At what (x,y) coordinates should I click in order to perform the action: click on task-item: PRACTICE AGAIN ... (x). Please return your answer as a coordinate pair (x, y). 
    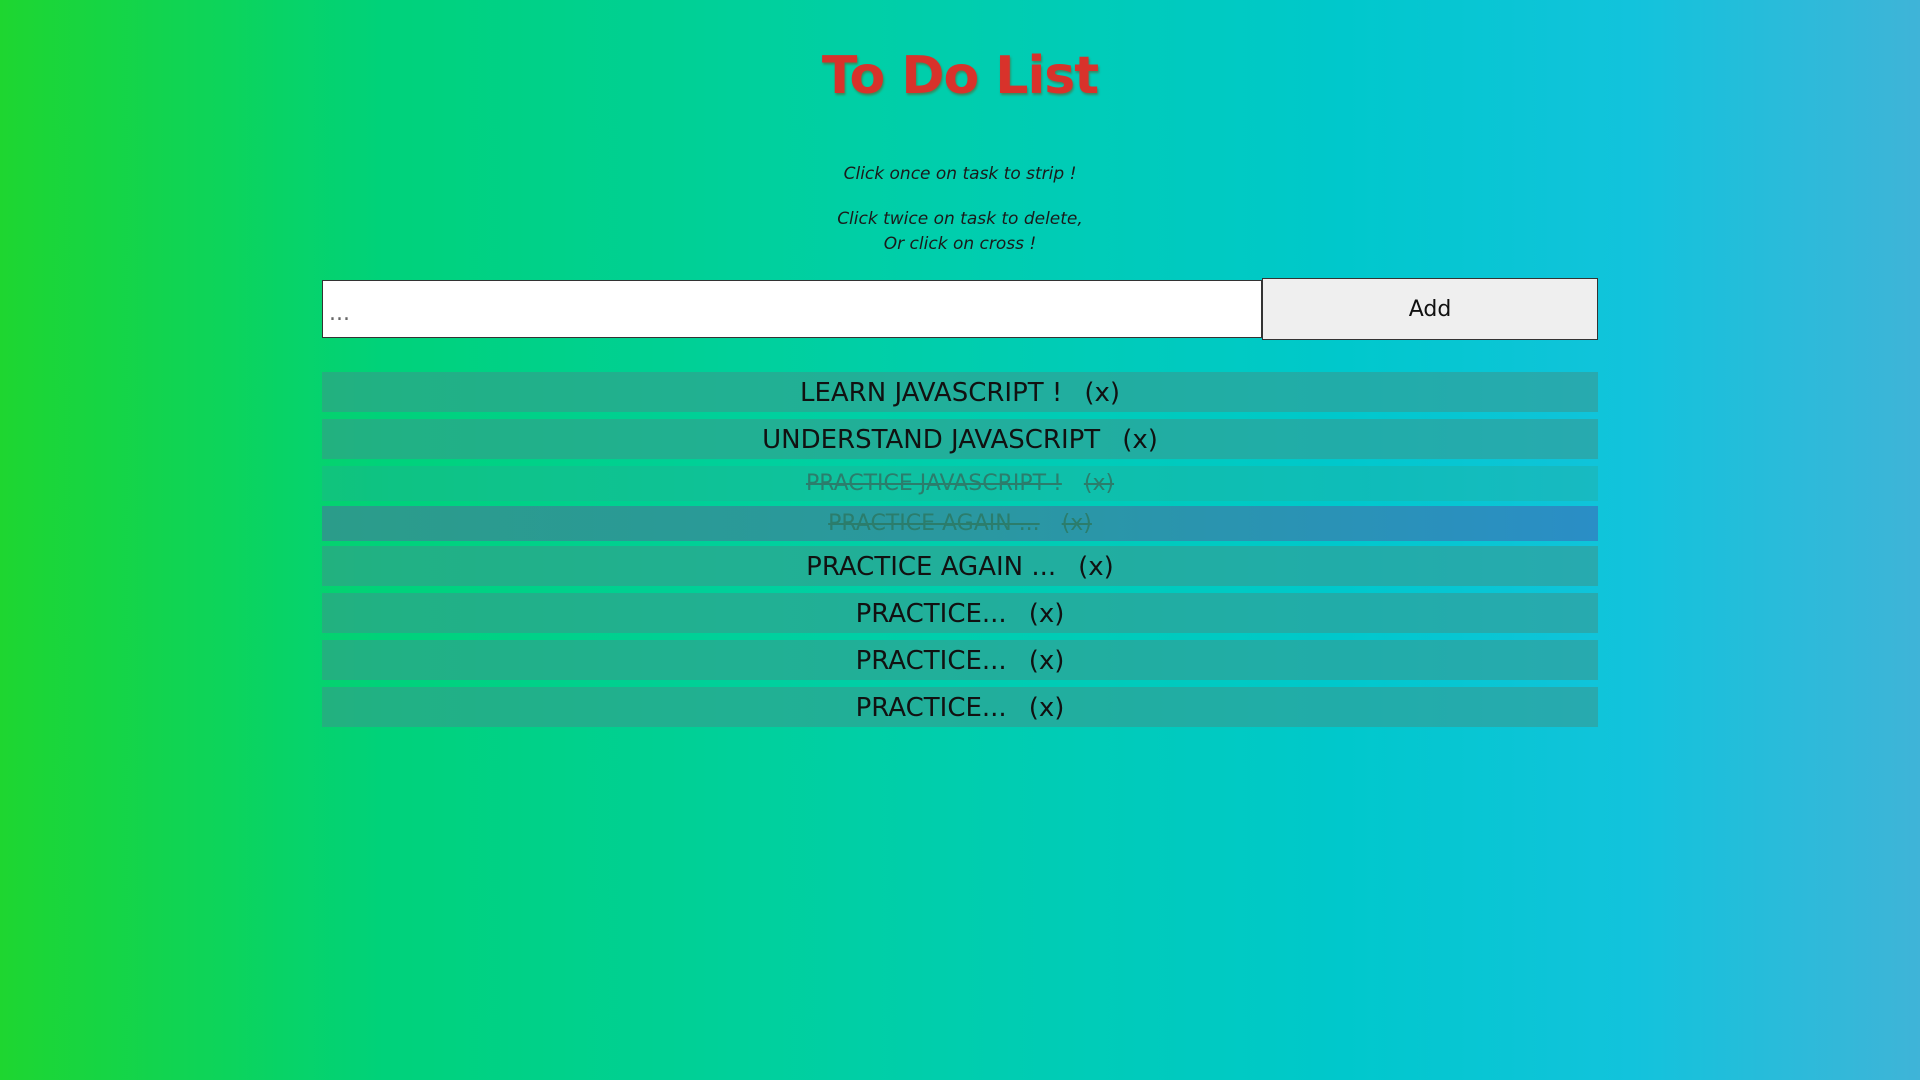
    Looking at the image, I should click on (960, 566).